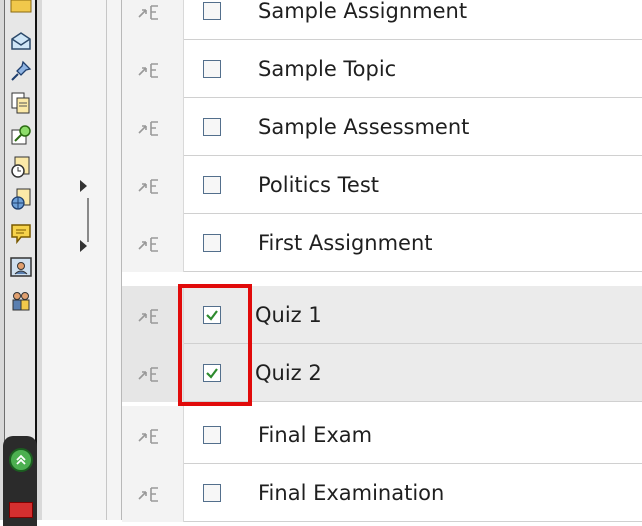 This screenshot has width=642, height=526. Describe the element at coordinates (83, 246) in the screenshot. I see `collapse-arrow-icon` at that location.